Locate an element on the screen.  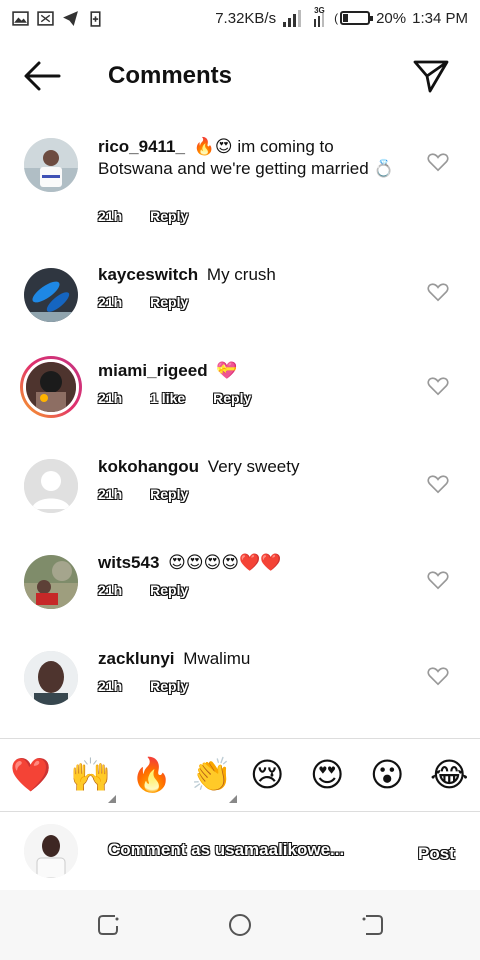
image-icon is located at coordinates (45, 18).